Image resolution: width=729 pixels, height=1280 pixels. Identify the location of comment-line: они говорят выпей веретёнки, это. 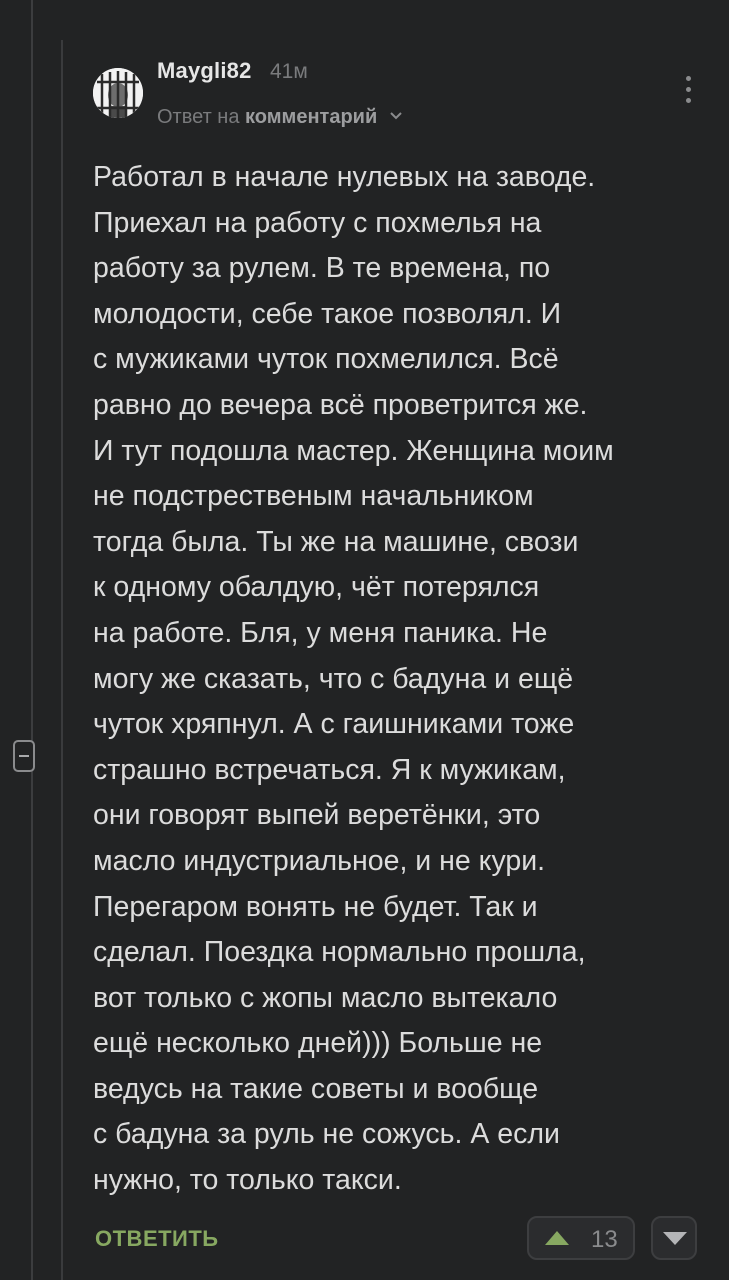
(317, 815).